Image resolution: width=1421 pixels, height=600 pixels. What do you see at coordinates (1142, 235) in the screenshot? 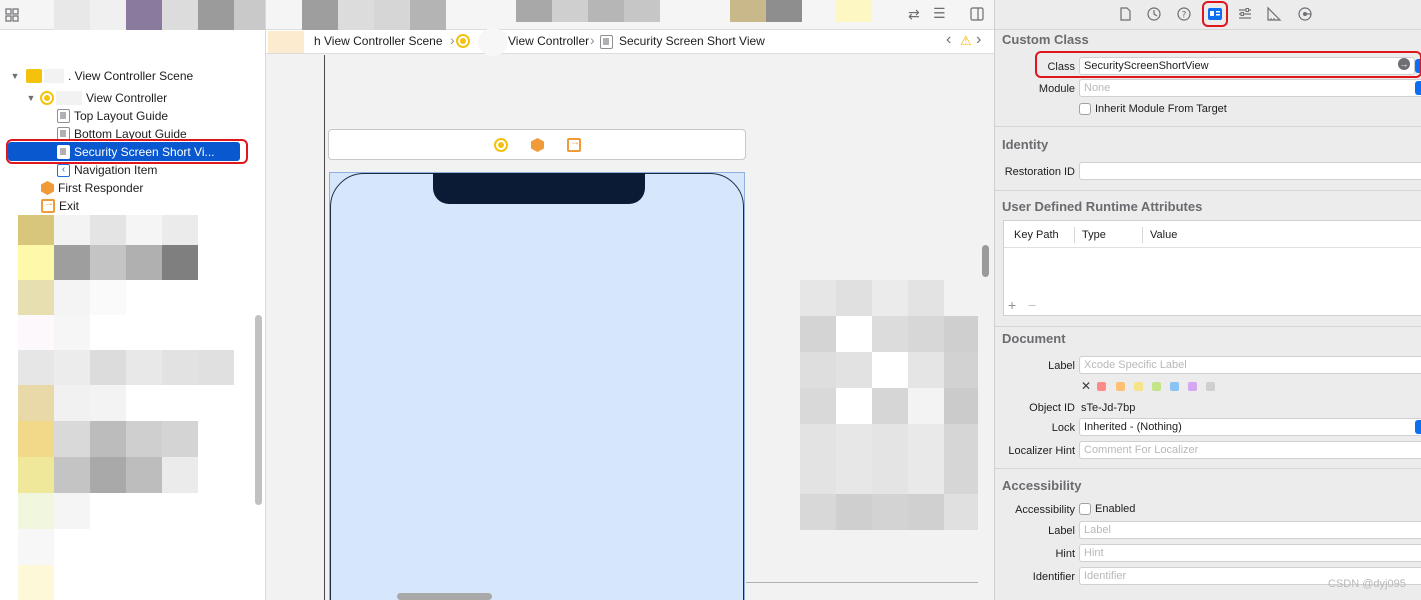
I see `column-separator` at bounding box center [1142, 235].